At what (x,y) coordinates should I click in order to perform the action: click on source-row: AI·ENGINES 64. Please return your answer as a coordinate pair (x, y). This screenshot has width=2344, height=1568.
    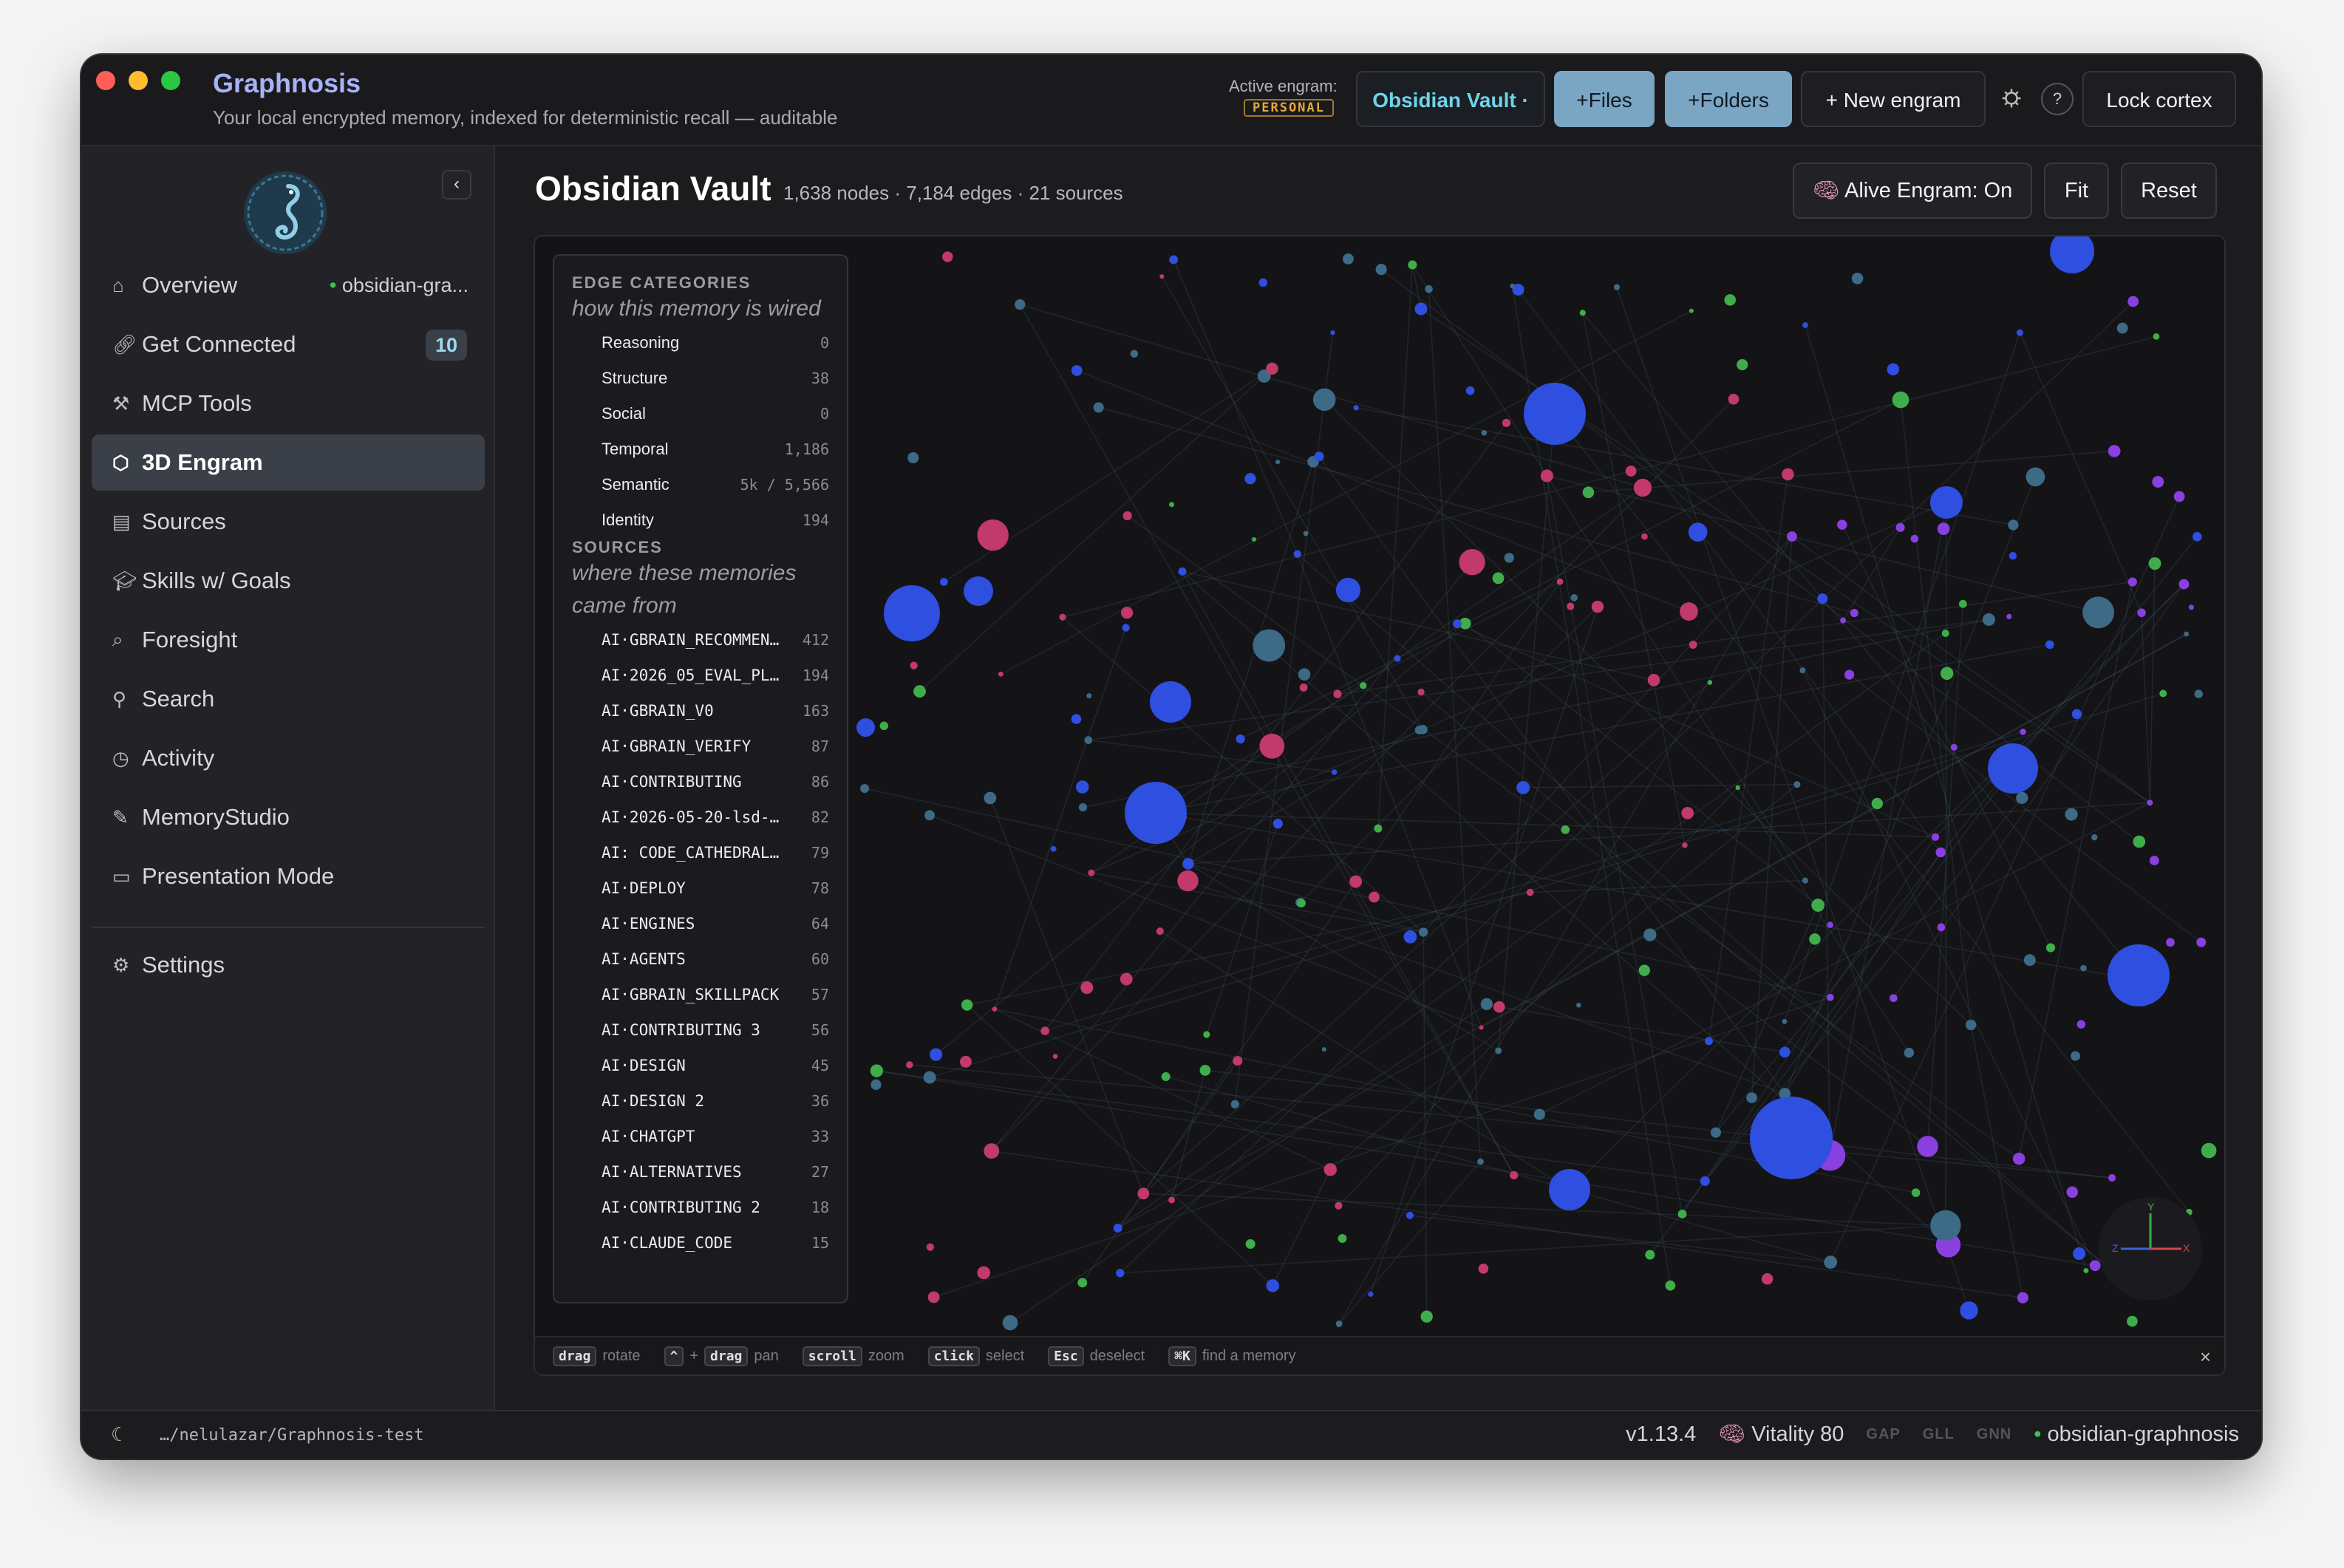
    Looking at the image, I should click on (700, 924).